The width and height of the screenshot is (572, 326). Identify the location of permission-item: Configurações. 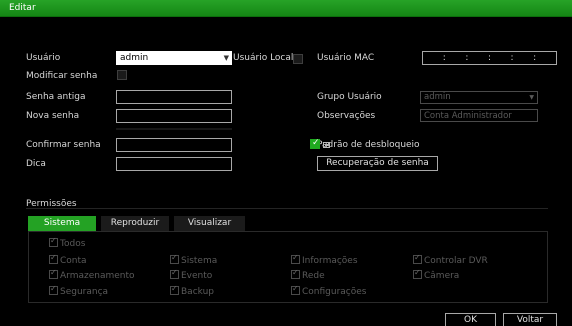
(328, 290).